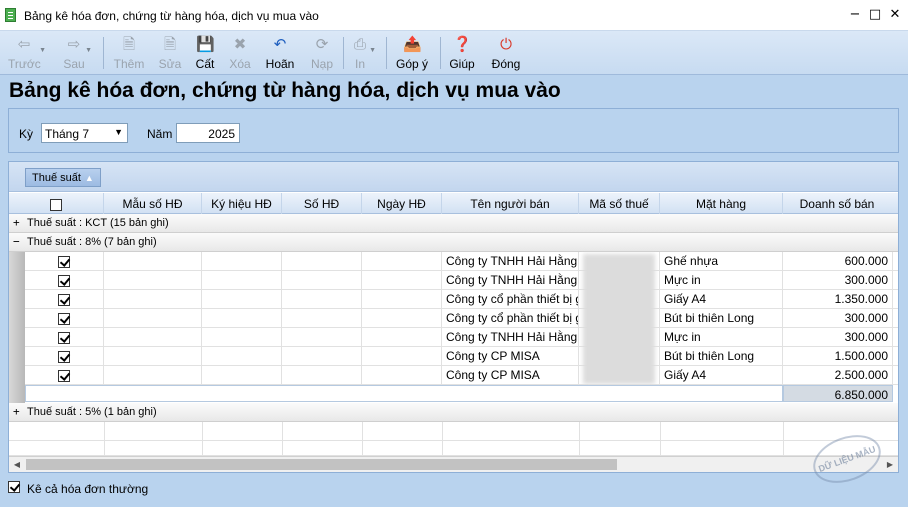  Describe the element at coordinates (838, 393) in the screenshot. I see `group-total: 6.850.000` at that location.